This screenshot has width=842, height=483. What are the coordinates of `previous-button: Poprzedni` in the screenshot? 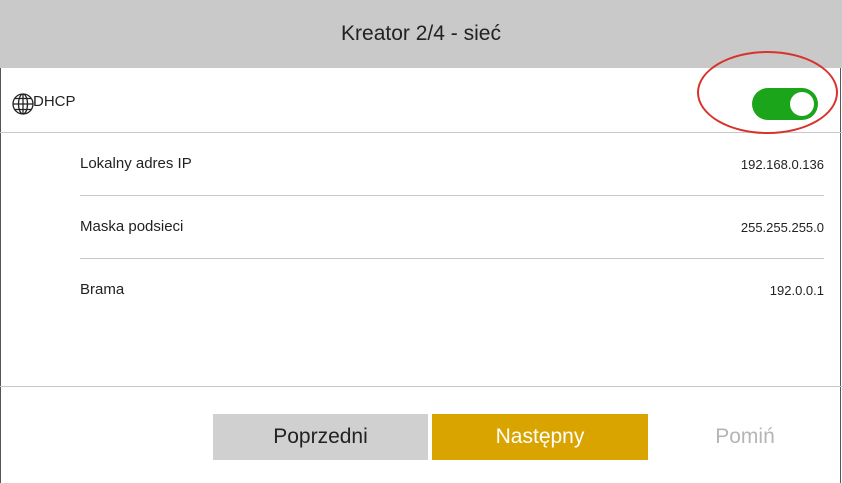 It's located at (320, 437).